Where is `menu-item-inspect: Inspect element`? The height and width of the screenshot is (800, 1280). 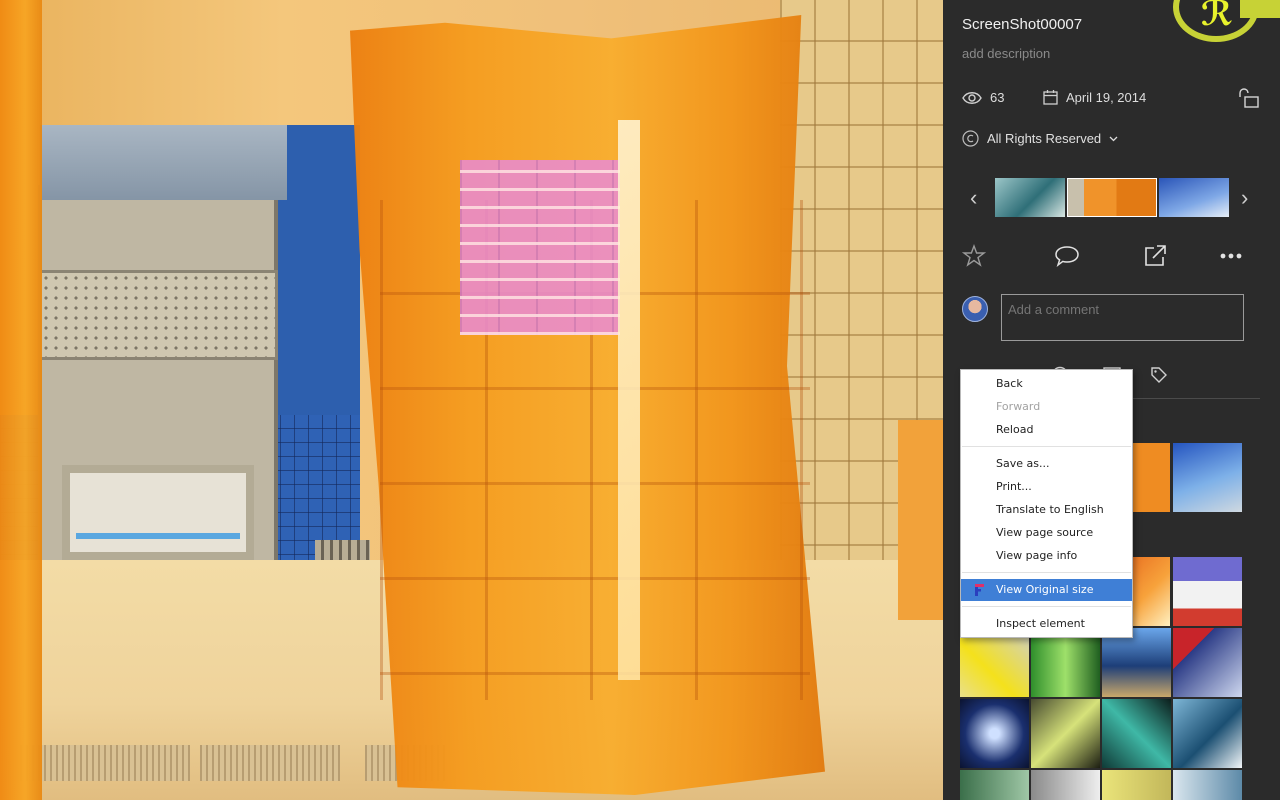 menu-item-inspect: Inspect element is located at coordinates (1046, 624).